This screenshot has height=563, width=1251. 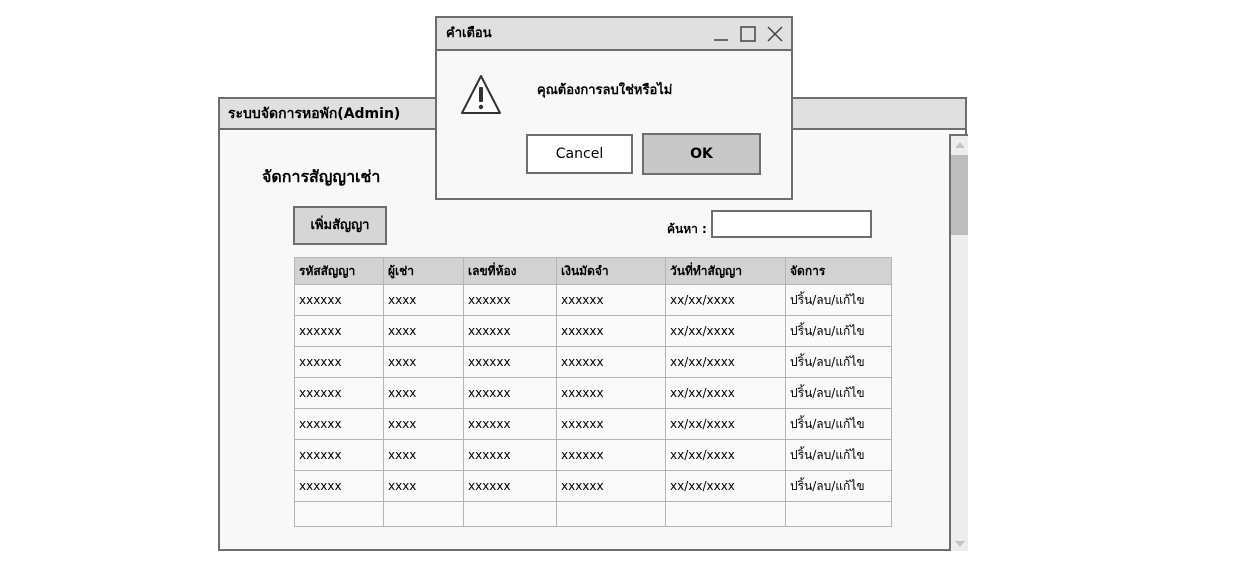 I want to click on column-header-contract-id: รหัสสัญญา, so click(x=339, y=271).